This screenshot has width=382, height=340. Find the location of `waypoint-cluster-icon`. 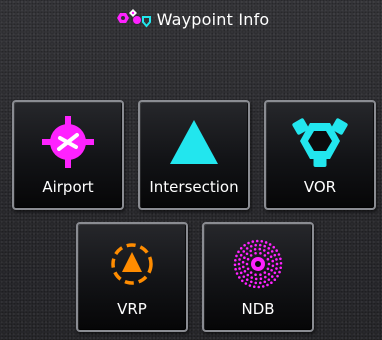

waypoint-cluster-icon is located at coordinates (133, 18).